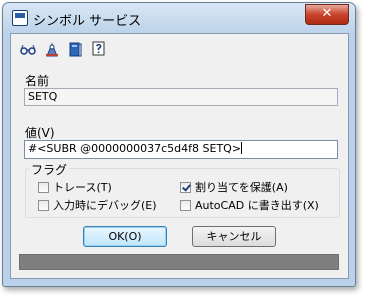  What do you see at coordinates (75, 49) in the screenshot?
I see `book-icon` at bounding box center [75, 49].